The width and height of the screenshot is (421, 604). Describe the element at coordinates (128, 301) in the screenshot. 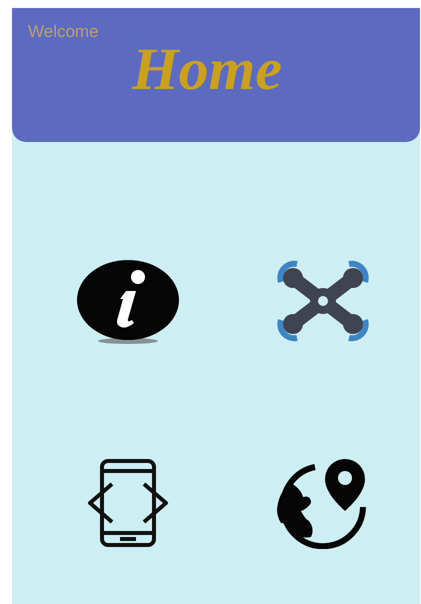

I see `info-icon` at that location.